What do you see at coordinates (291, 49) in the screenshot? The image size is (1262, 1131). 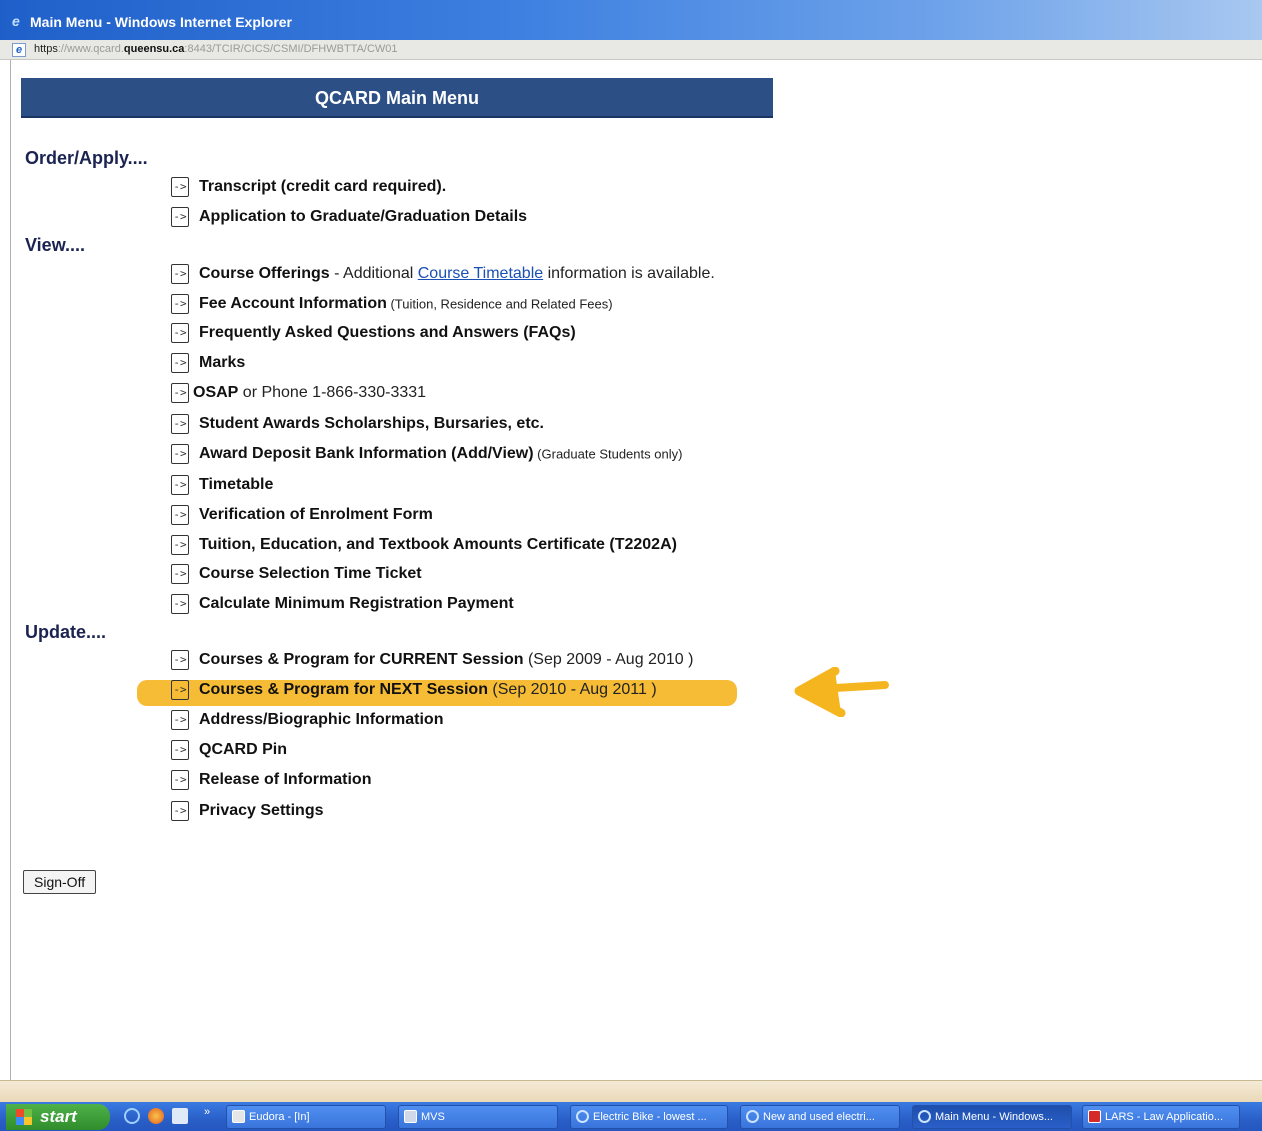 I see `url-path: :8443/TCIR/CICS/CSMI/DFHWBTTA/CW01` at bounding box center [291, 49].